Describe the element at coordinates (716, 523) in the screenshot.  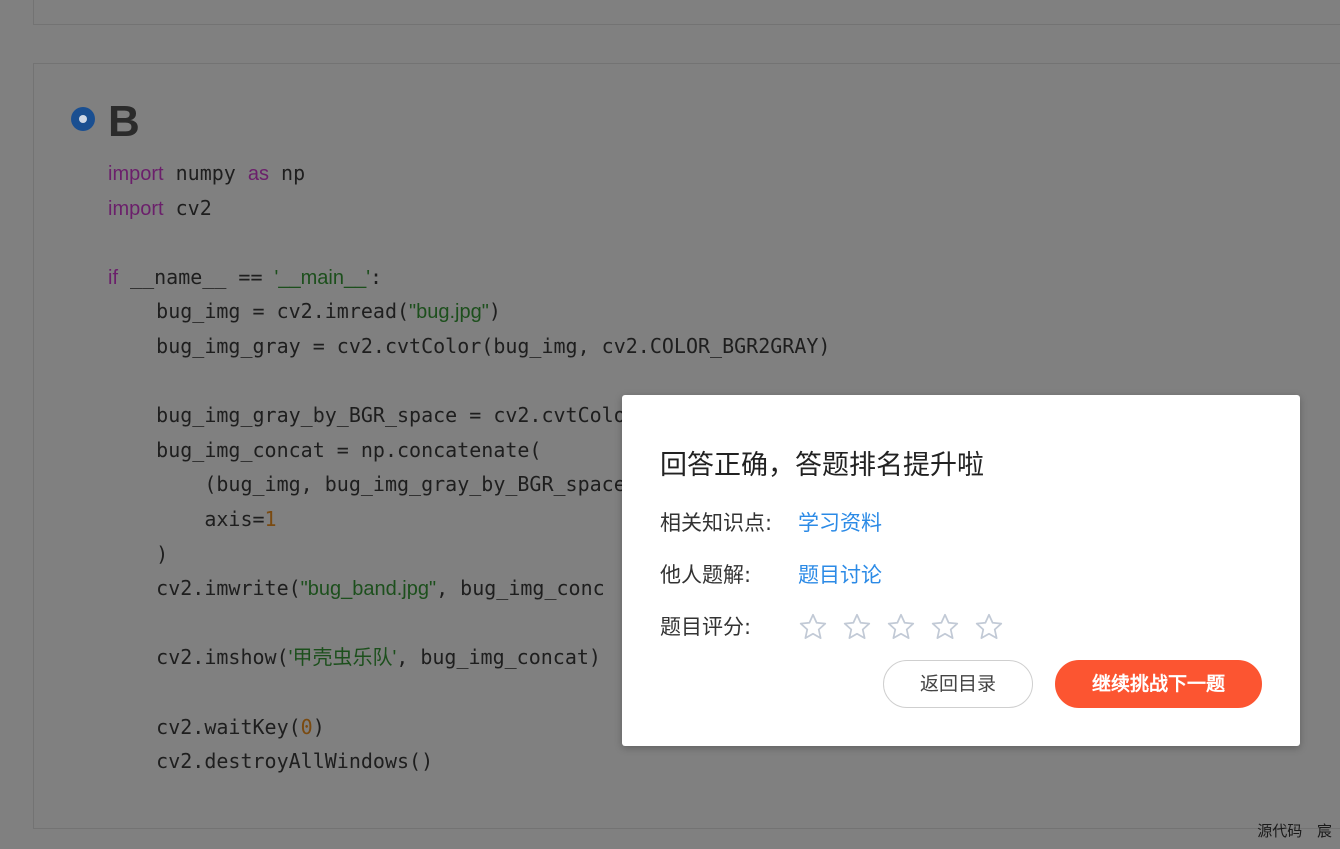
I see `knowledge-label: 相关知识点:` at that location.